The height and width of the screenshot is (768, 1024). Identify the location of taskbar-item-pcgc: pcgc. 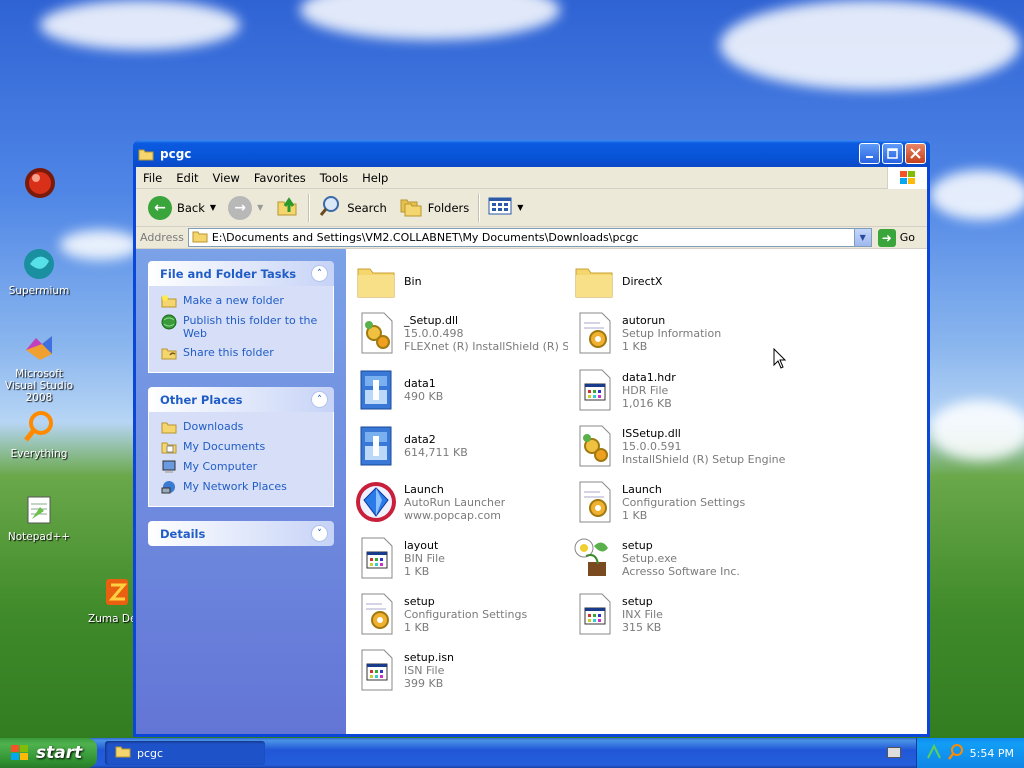
(185, 753).